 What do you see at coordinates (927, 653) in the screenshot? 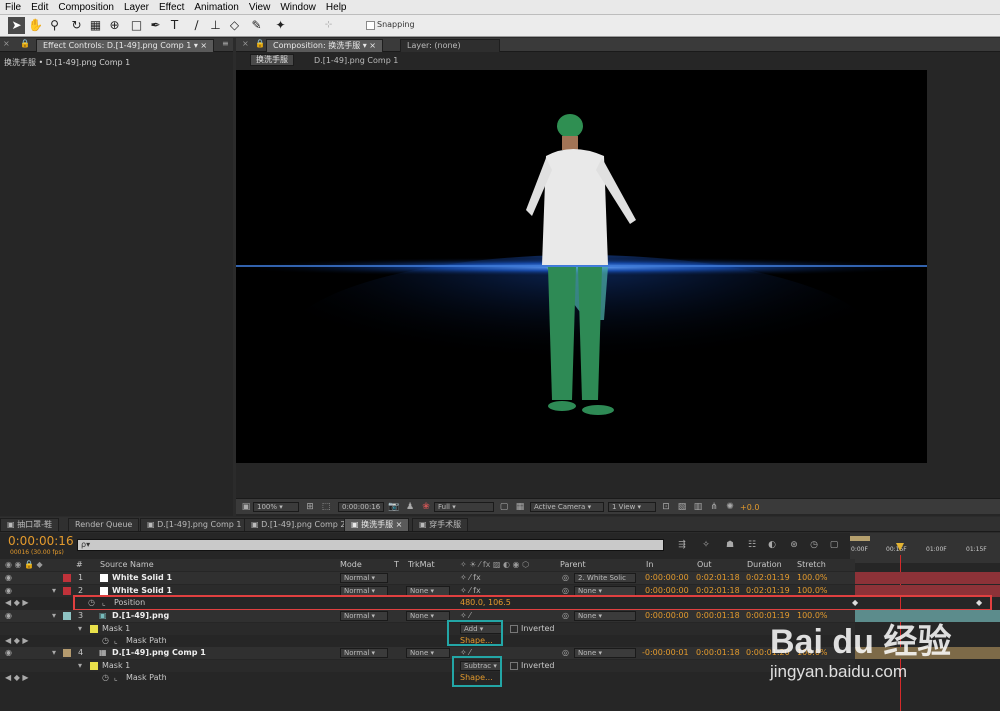
I see `layer-4-bar` at bounding box center [927, 653].